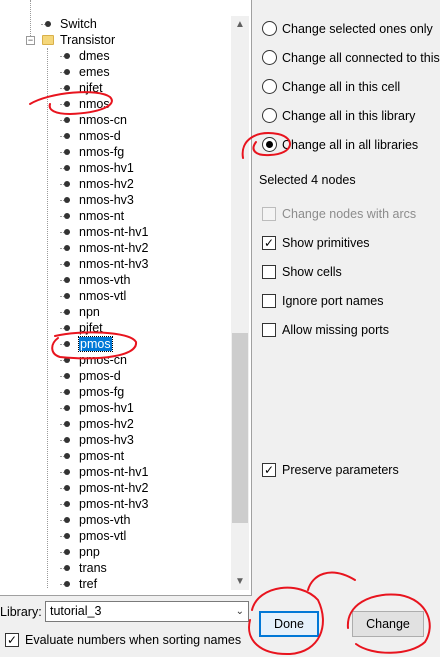  What do you see at coordinates (104, 472) in the screenshot?
I see `tree-item: pmos-nt-hv1` at bounding box center [104, 472].